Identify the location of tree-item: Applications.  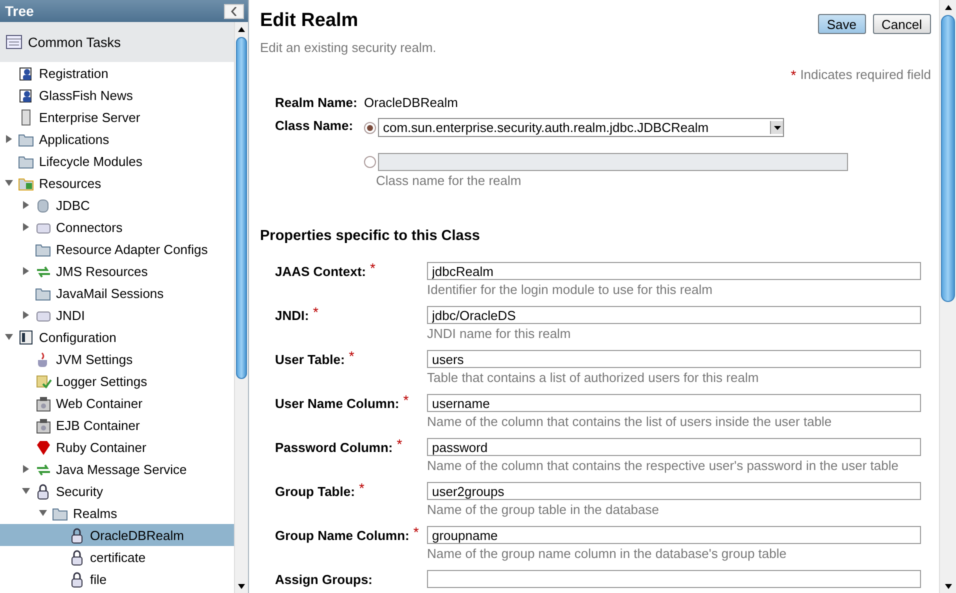
(117, 139).